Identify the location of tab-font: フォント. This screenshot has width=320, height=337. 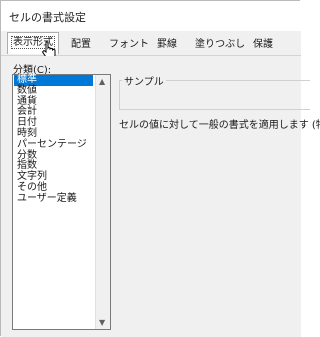
(129, 42).